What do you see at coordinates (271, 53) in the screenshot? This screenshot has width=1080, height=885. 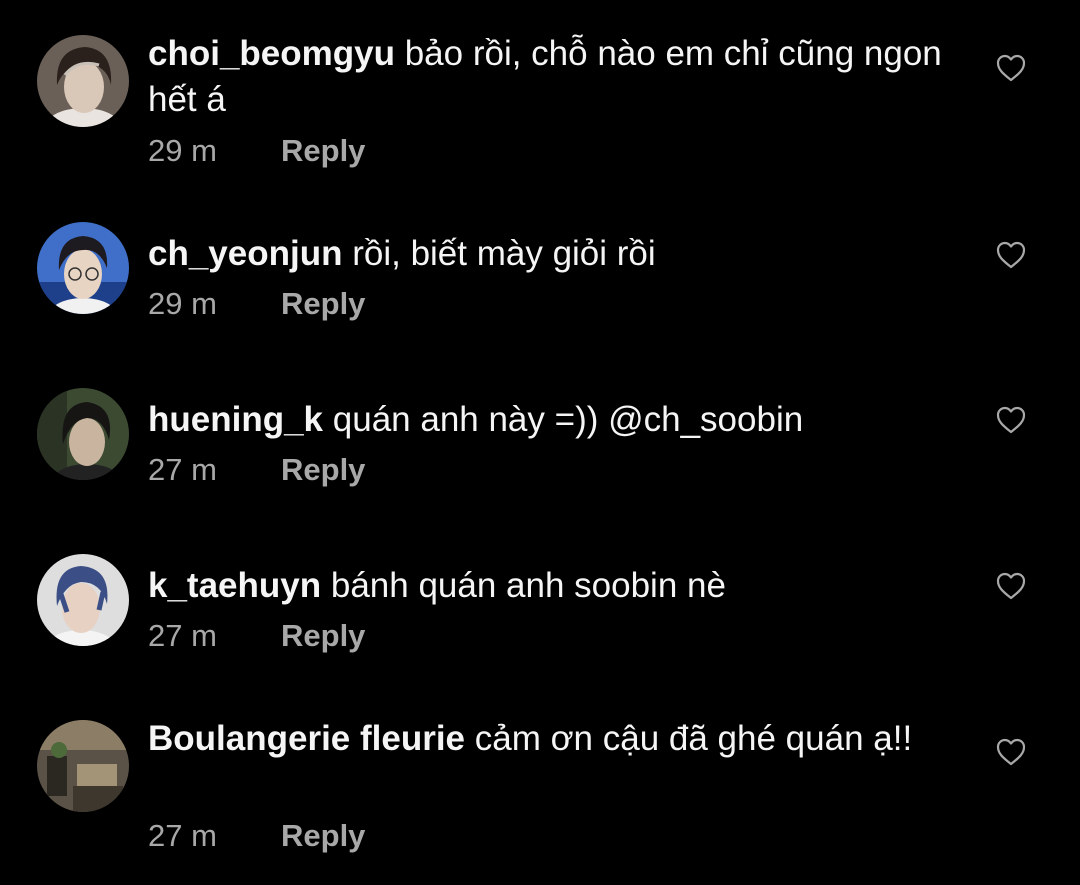 I see `comment-username: choi_beomgyu` at bounding box center [271, 53].